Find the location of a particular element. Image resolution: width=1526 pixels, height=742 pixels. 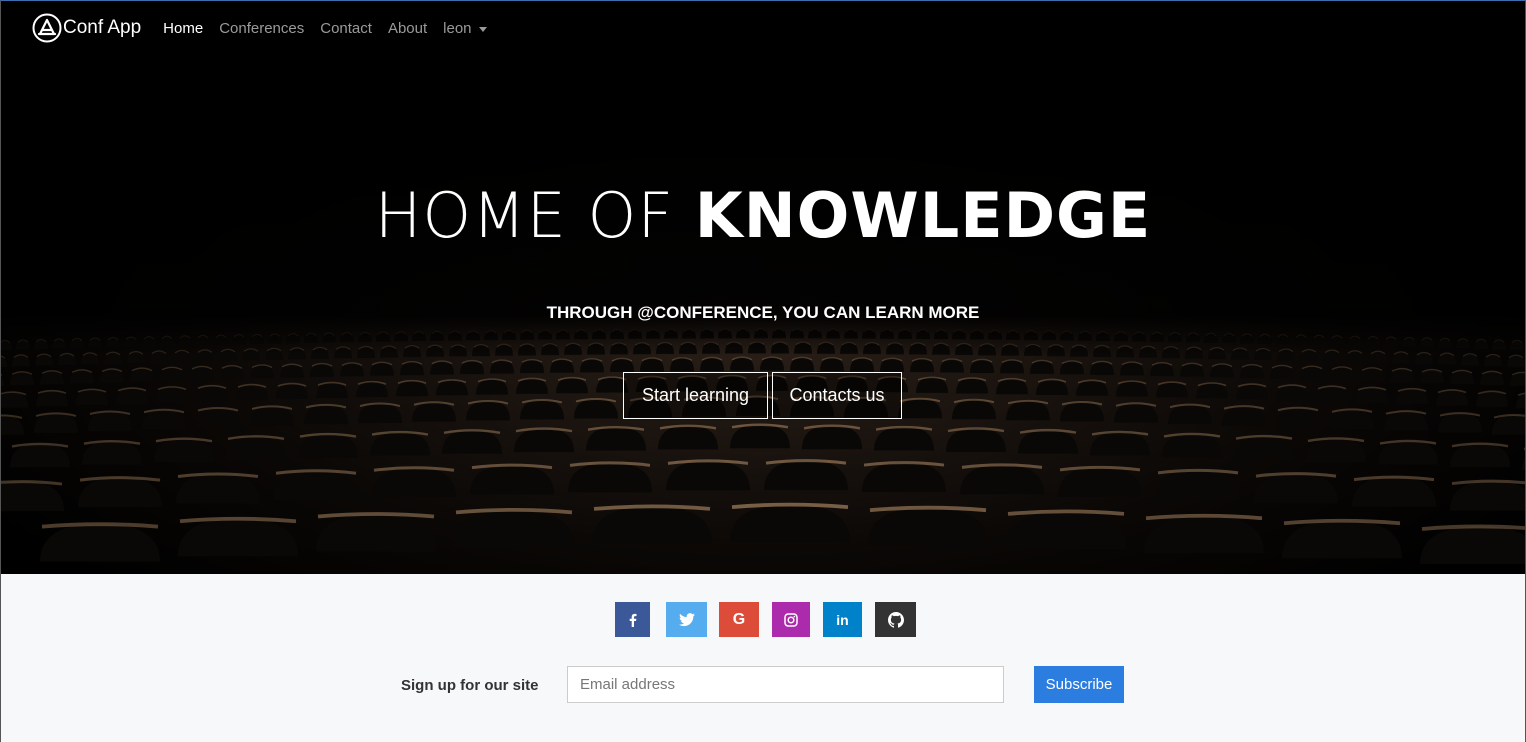

email-field is located at coordinates (785, 684).